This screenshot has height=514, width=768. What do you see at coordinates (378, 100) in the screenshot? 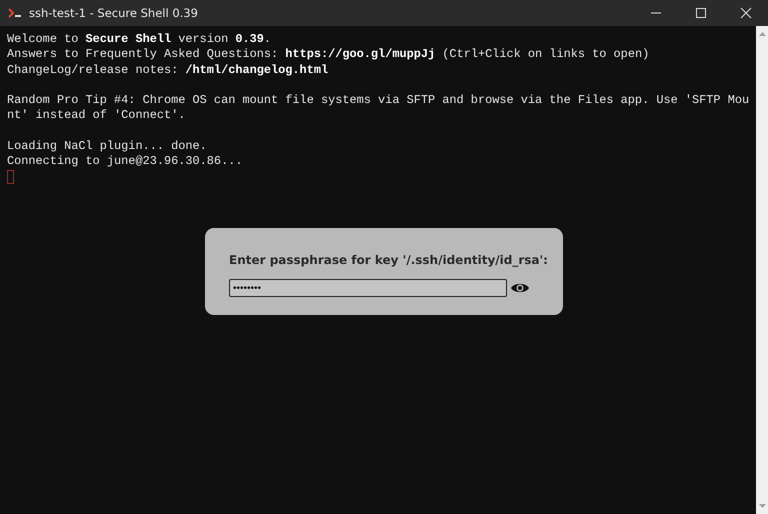
I see `terminal-line: Random Pro Tip #4: Chrome OS can mount file systems via SFTP and browse via the Files app. Use 'SFTP Mou` at bounding box center [378, 100].